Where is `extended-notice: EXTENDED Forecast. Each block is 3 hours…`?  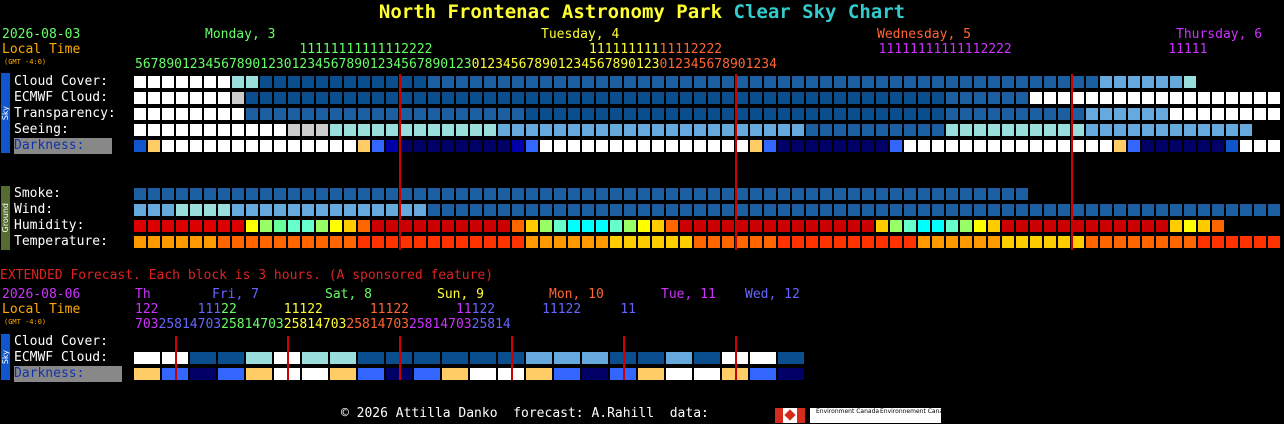
extended-notice: EXTENDED Forecast. Each block is 3 hours… is located at coordinates (246, 276).